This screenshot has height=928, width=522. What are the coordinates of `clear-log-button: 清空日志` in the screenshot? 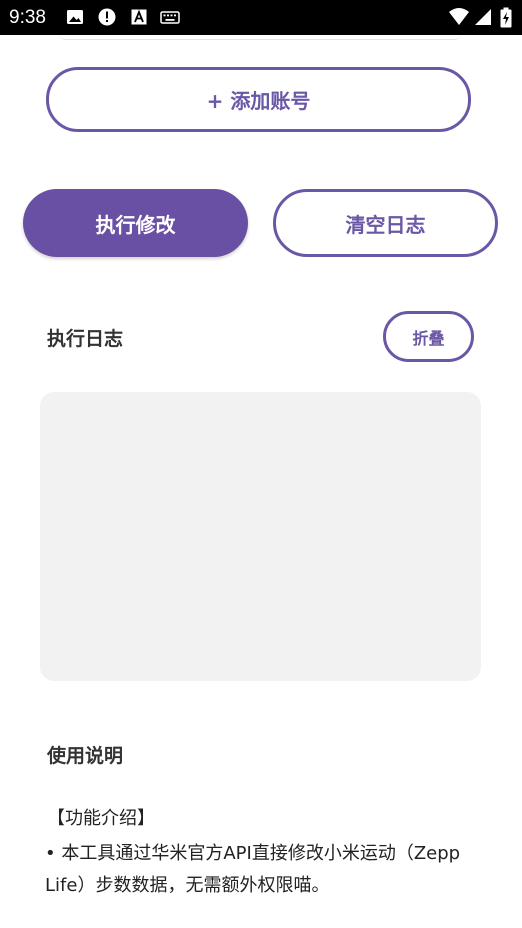 It's located at (385, 223).